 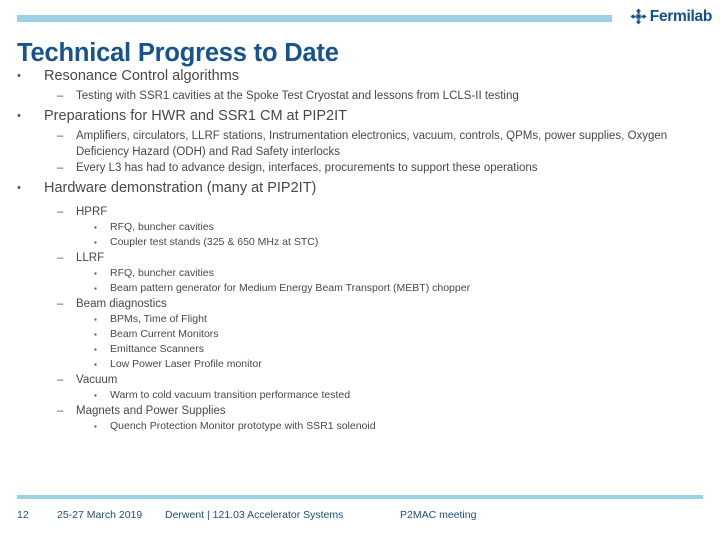 I want to click on outline-item-label: Emittance Scanners, so click(x=157, y=349).